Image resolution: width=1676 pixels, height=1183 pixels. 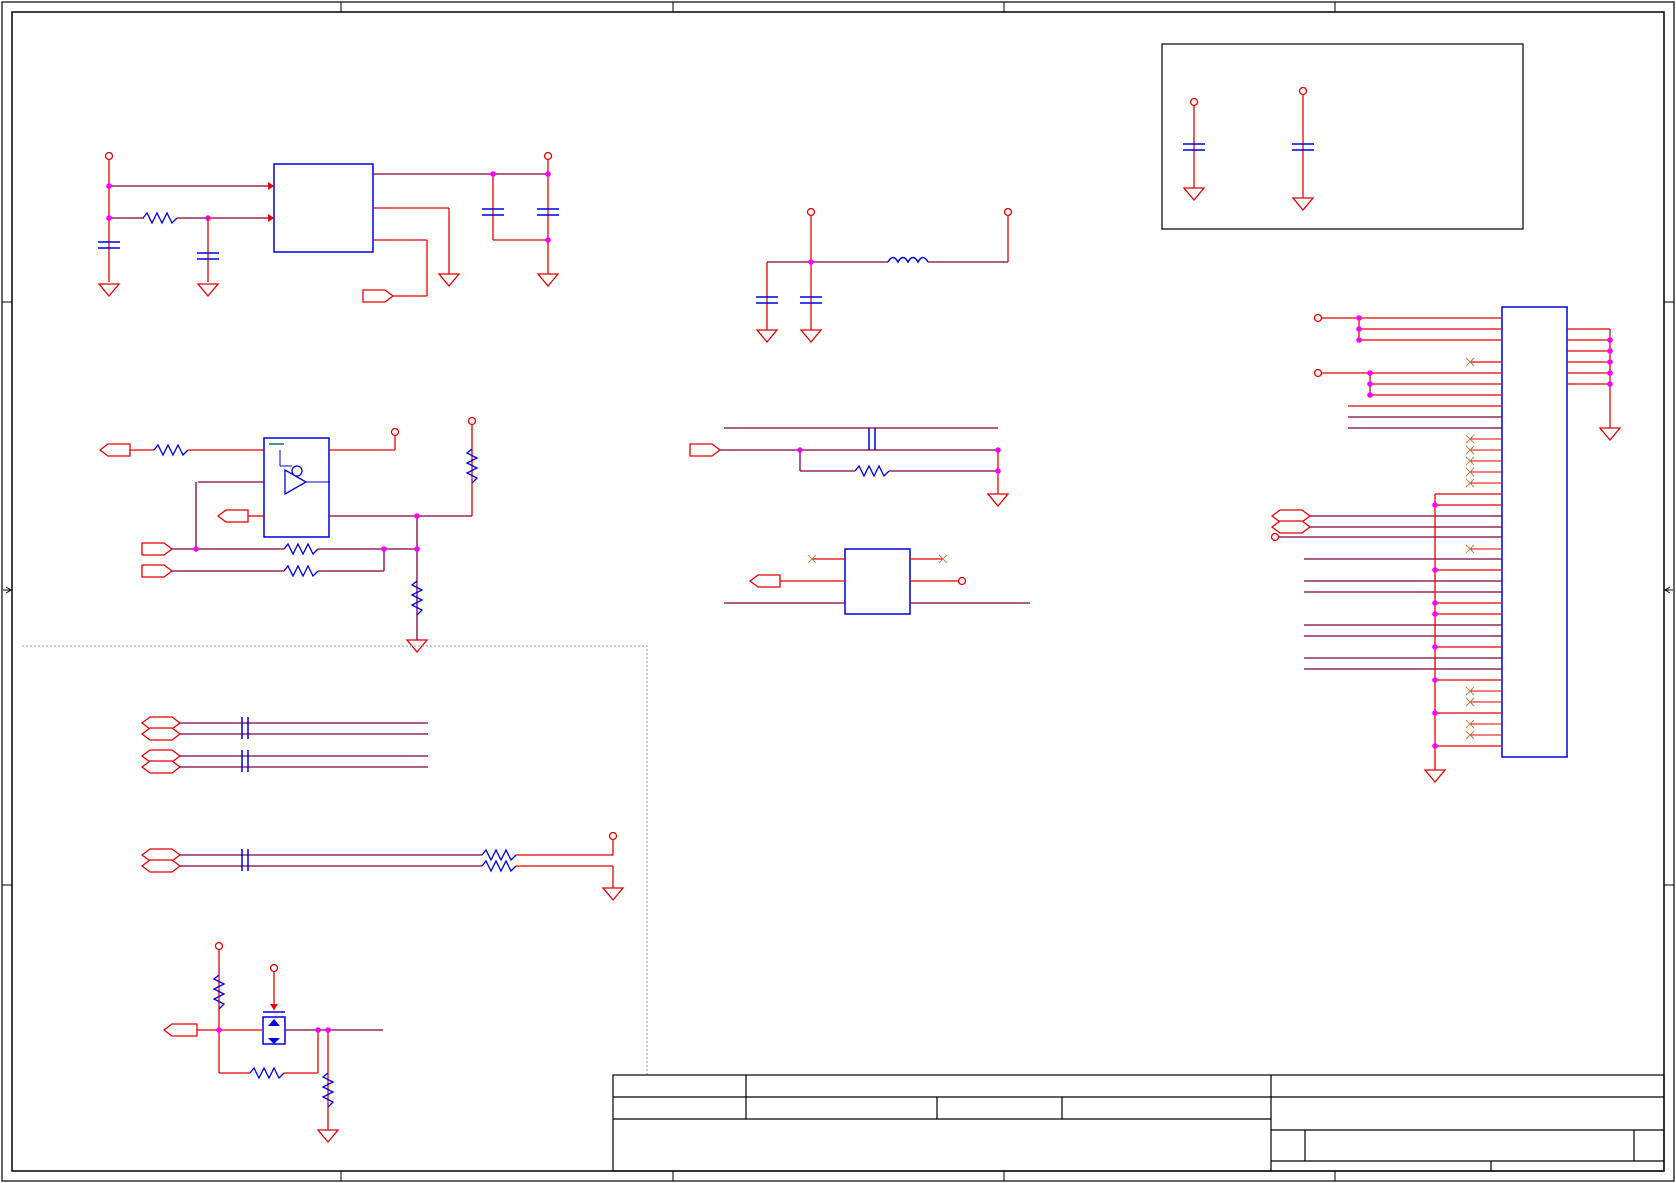 I want to click on regulator-ic, so click(x=323, y=208).